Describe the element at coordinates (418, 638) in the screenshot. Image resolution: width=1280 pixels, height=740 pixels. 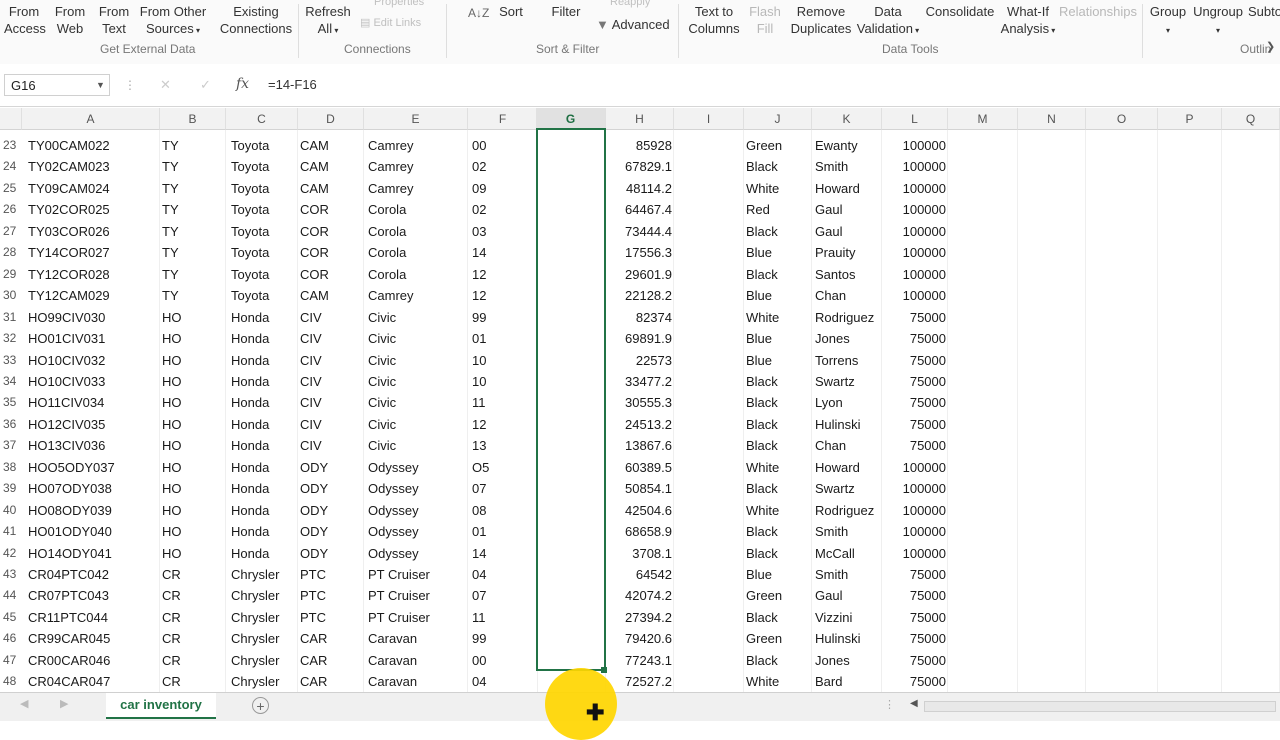
I see `cell-e: Caravan` at that location.